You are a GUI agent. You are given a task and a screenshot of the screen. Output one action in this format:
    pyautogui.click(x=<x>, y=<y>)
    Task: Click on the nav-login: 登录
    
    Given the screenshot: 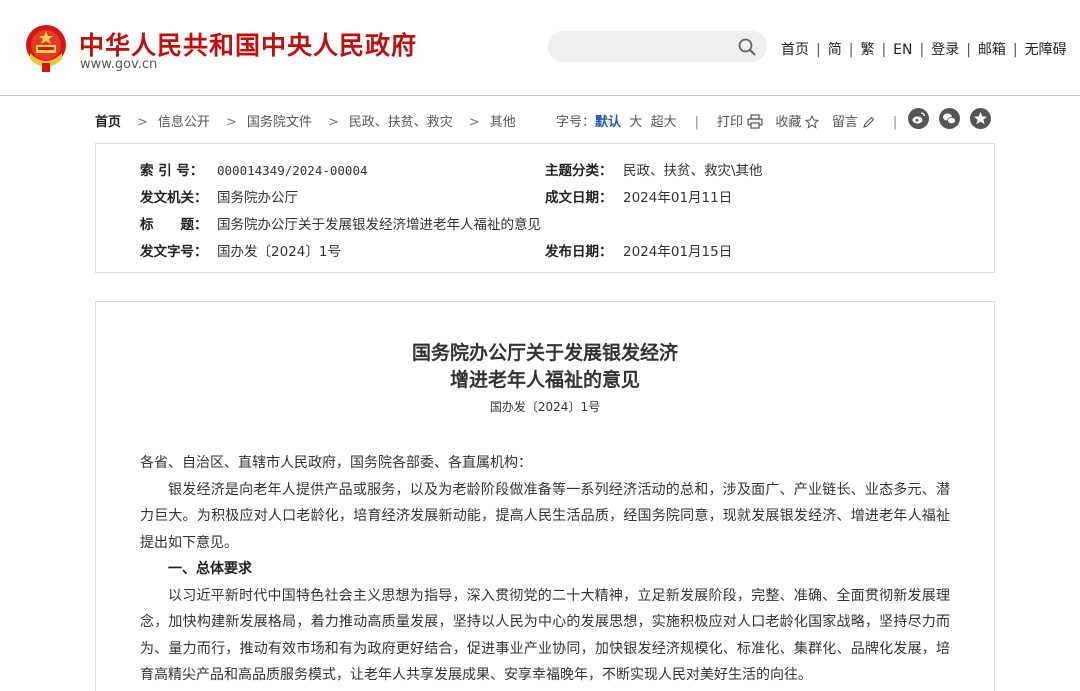 What is the action you would take?
    pyautogui.click(x=945, y=50)
    